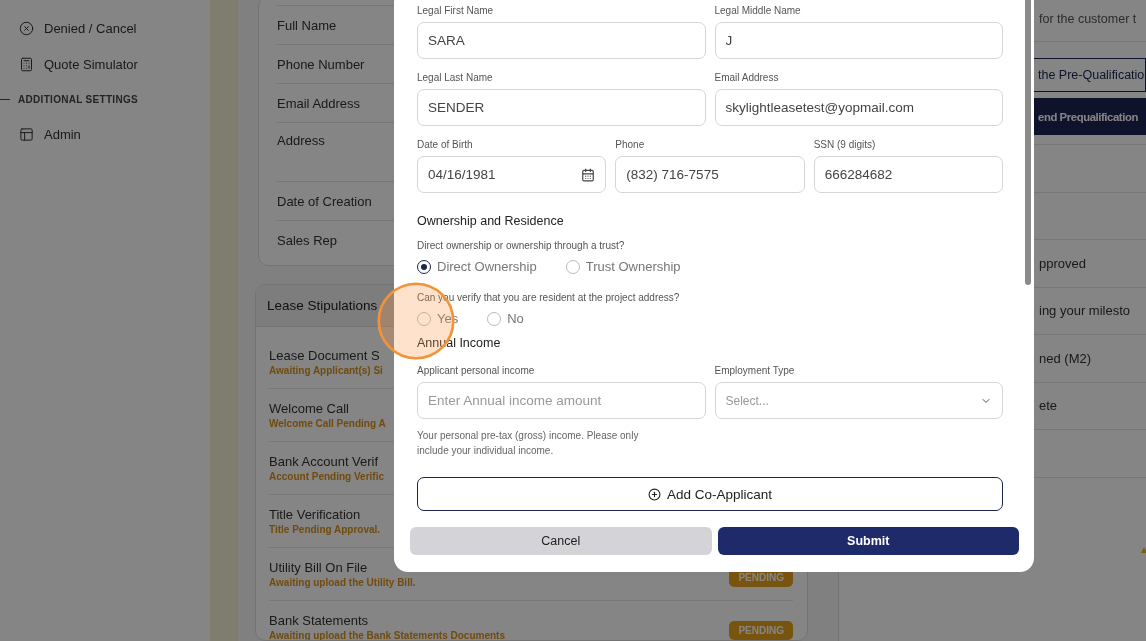  I want to click on submit-button: Submit, so click(868, 541).